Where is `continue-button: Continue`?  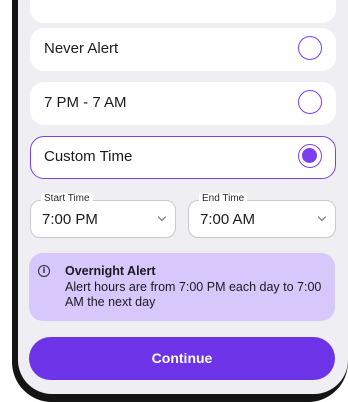
continue-button: Continue is located at coordinates (182, 358).